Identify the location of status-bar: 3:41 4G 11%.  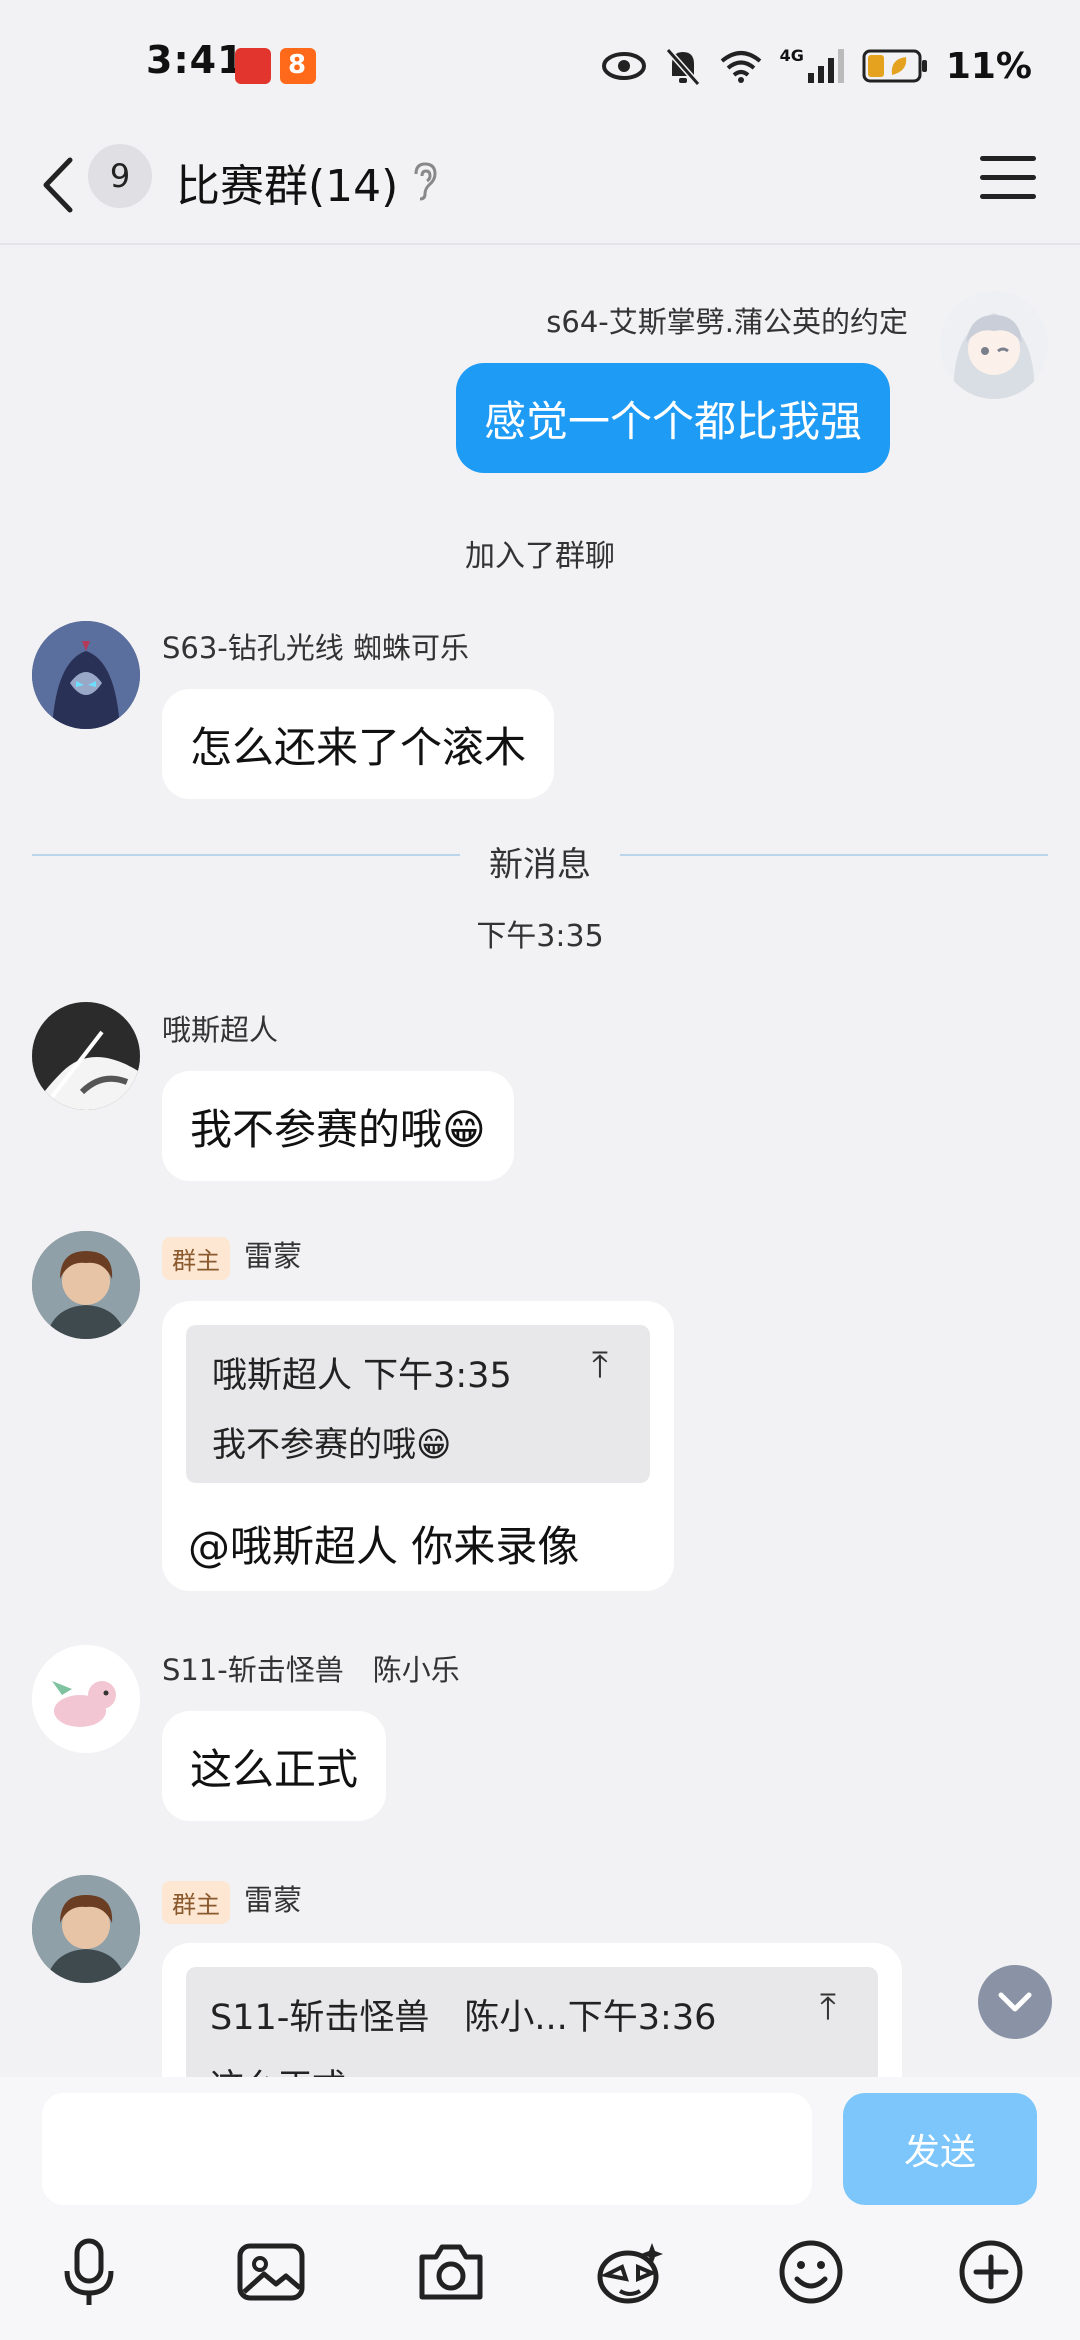
(540, 65).